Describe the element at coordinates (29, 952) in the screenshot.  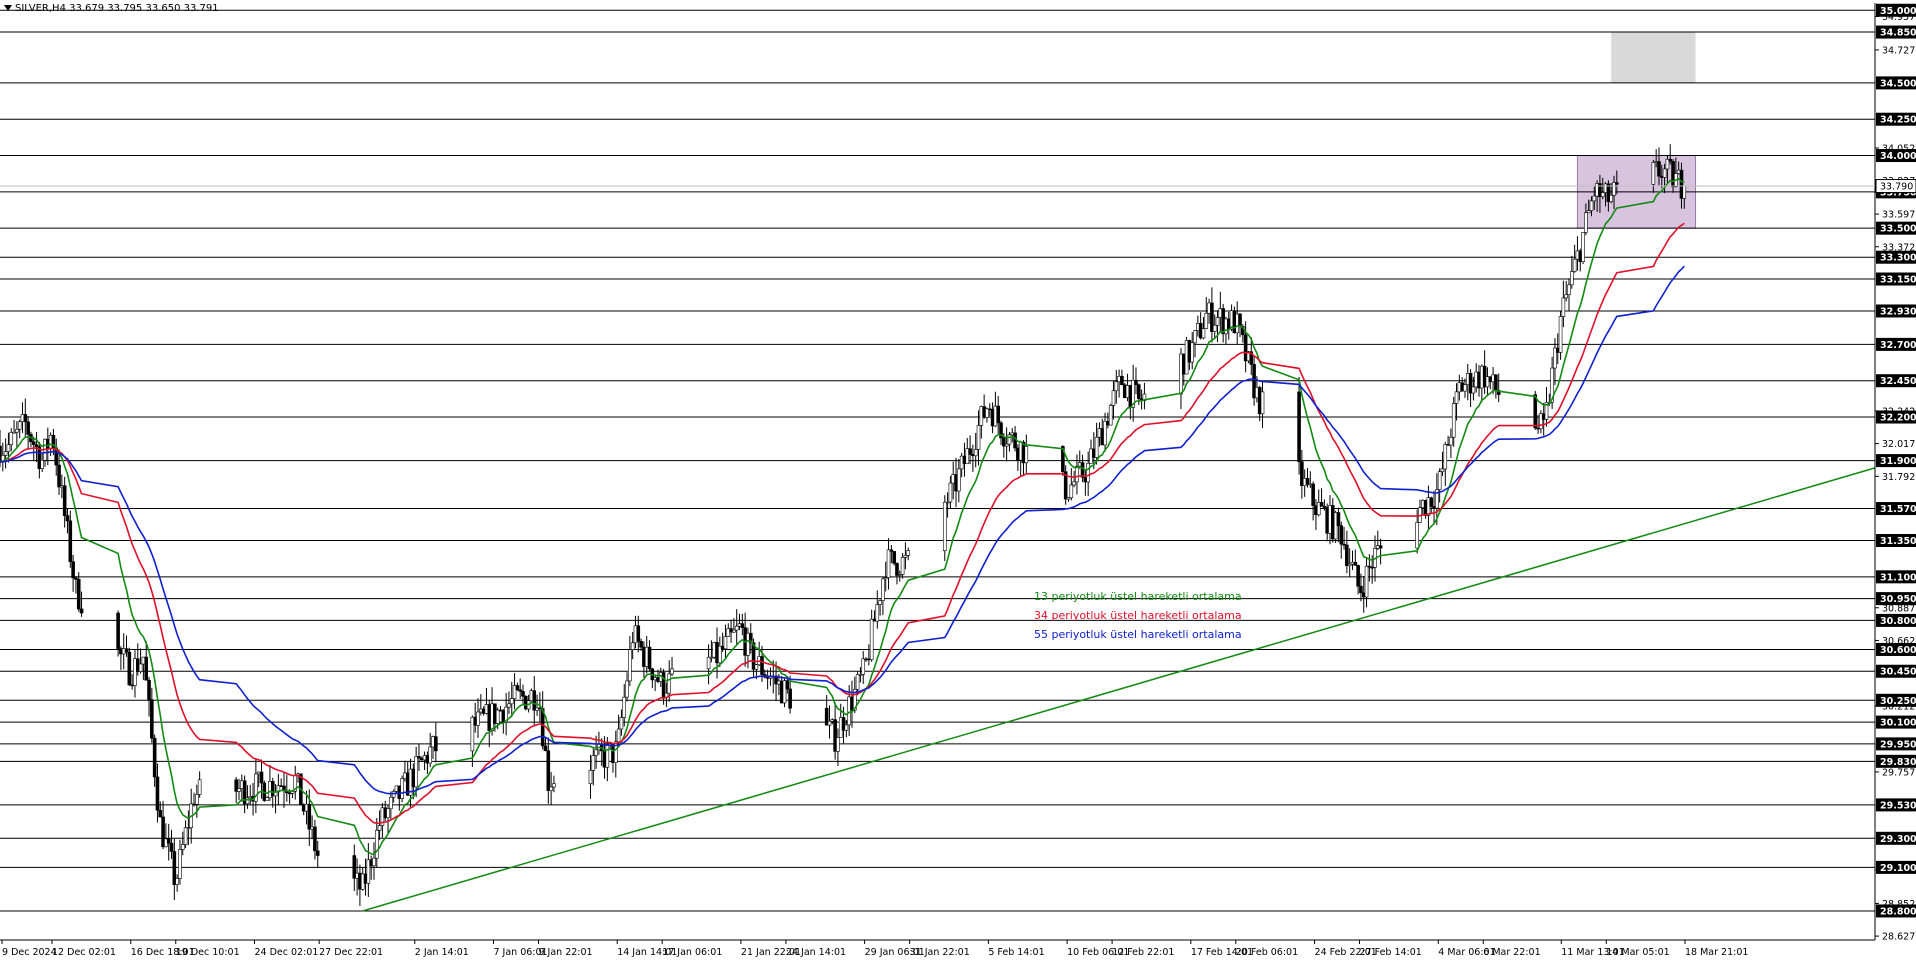
I see `time-tick-label: 9 Dec 2024` at that location.